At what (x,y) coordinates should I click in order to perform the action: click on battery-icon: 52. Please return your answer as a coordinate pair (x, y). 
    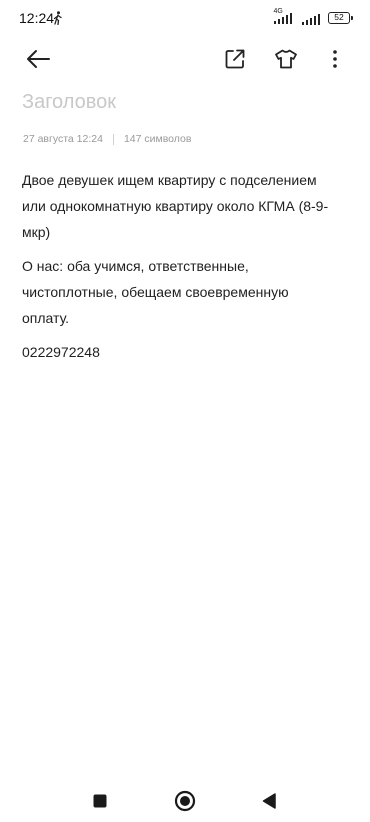
    Looking at the image, I should click on (340, 18).